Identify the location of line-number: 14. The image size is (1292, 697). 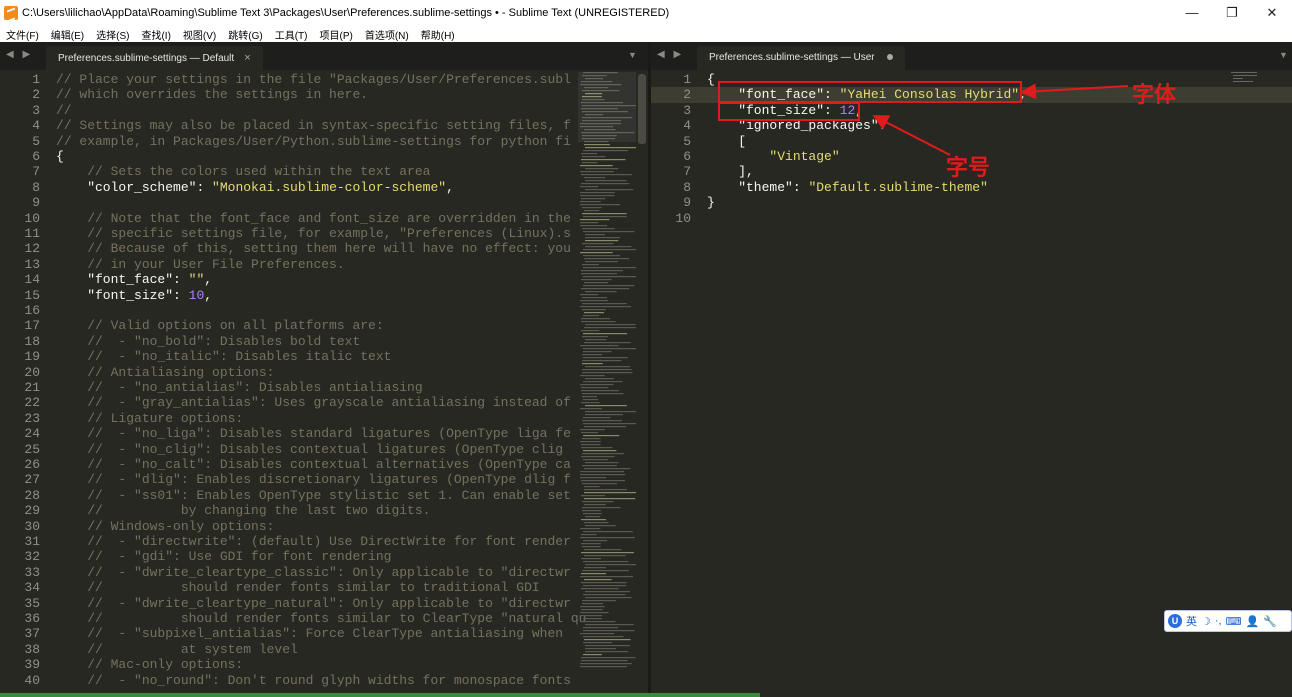
(20, 279).